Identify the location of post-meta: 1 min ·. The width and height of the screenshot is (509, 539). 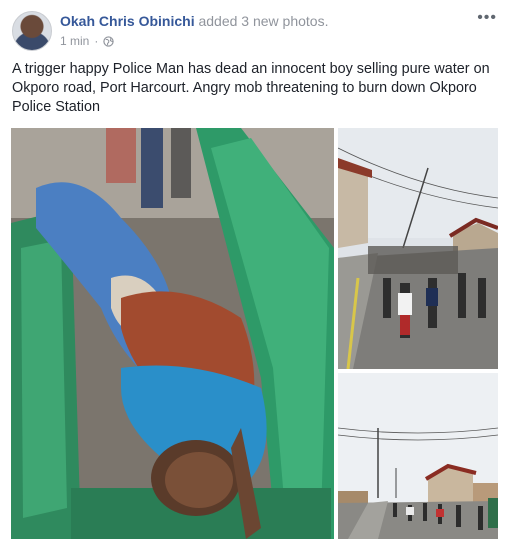
(87, 41).